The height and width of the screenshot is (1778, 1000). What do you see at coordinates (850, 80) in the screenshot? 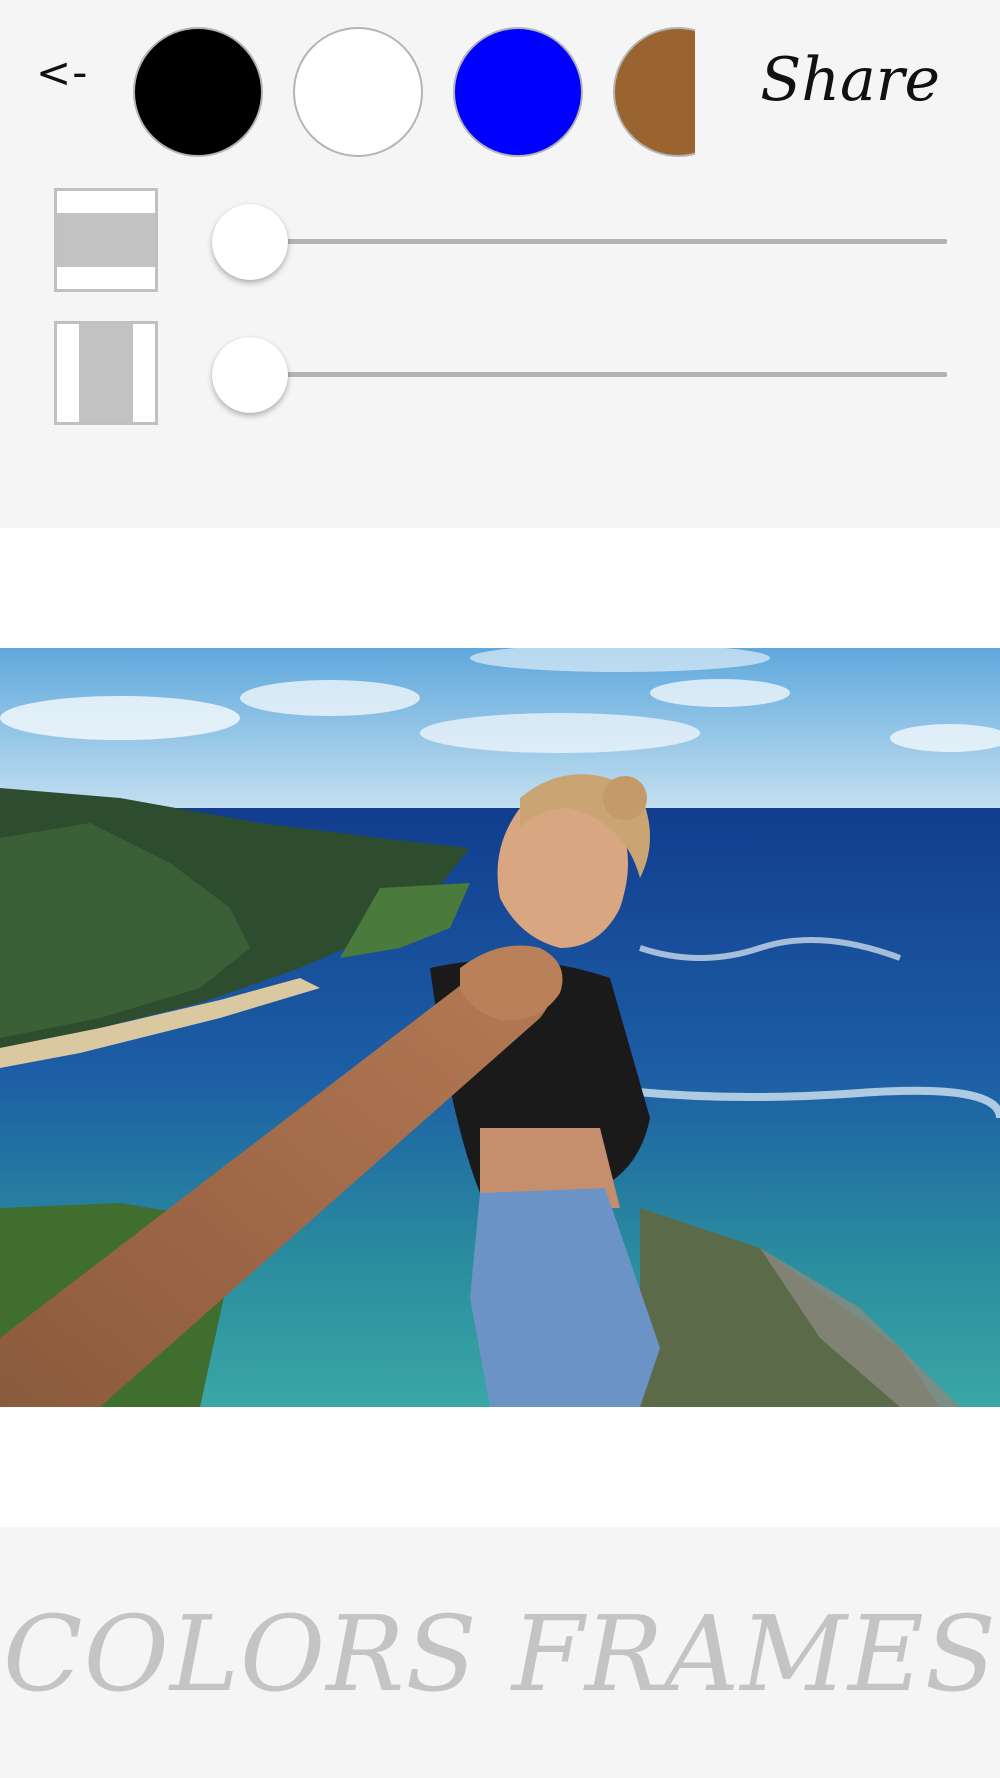
I see `share-button: Share` at bounding box center [850, 80].